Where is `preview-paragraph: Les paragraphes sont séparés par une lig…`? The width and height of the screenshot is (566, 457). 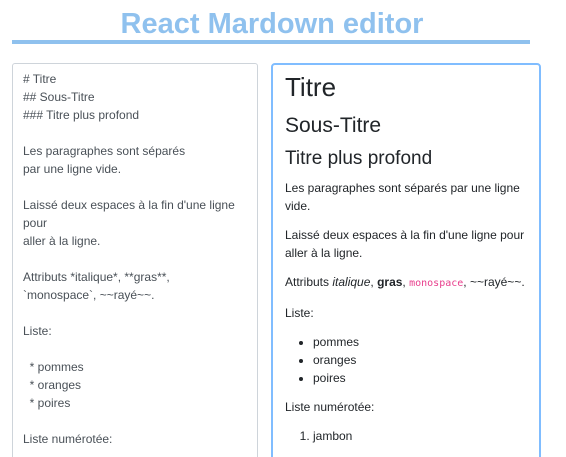 preview-paragraph: Les paragraphes sont séparés par une lig… is located at coordinates (402, 197).